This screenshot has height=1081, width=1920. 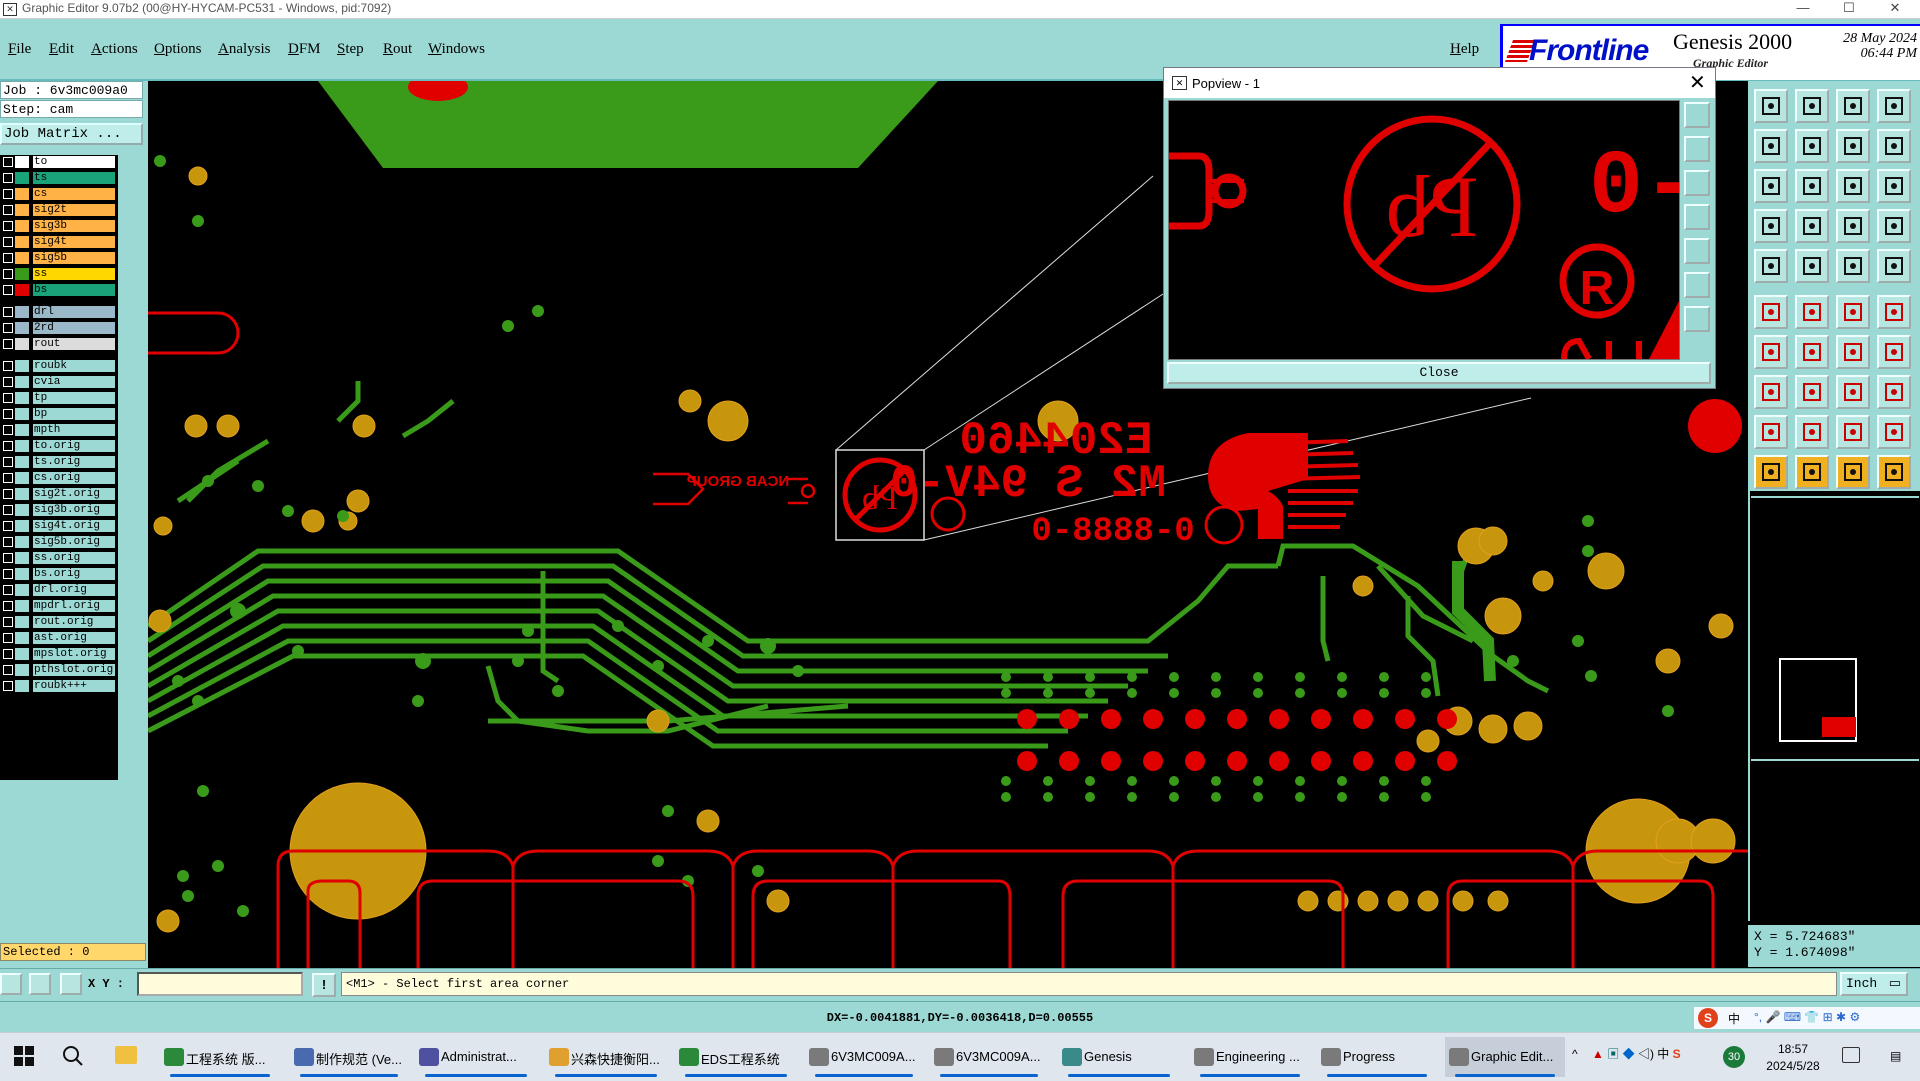 What do you see at coordinates (456, 49) in the screenshot?
I see `menu-windows: Windows` at bounding box center [456, 49].